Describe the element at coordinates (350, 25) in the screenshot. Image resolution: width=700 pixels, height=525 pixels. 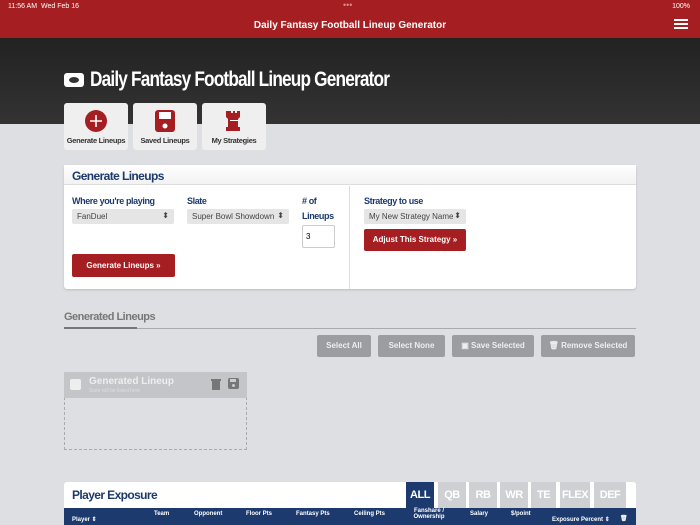
I see `app-title: Daily Fantasy Football Lineup Generator` at that location.